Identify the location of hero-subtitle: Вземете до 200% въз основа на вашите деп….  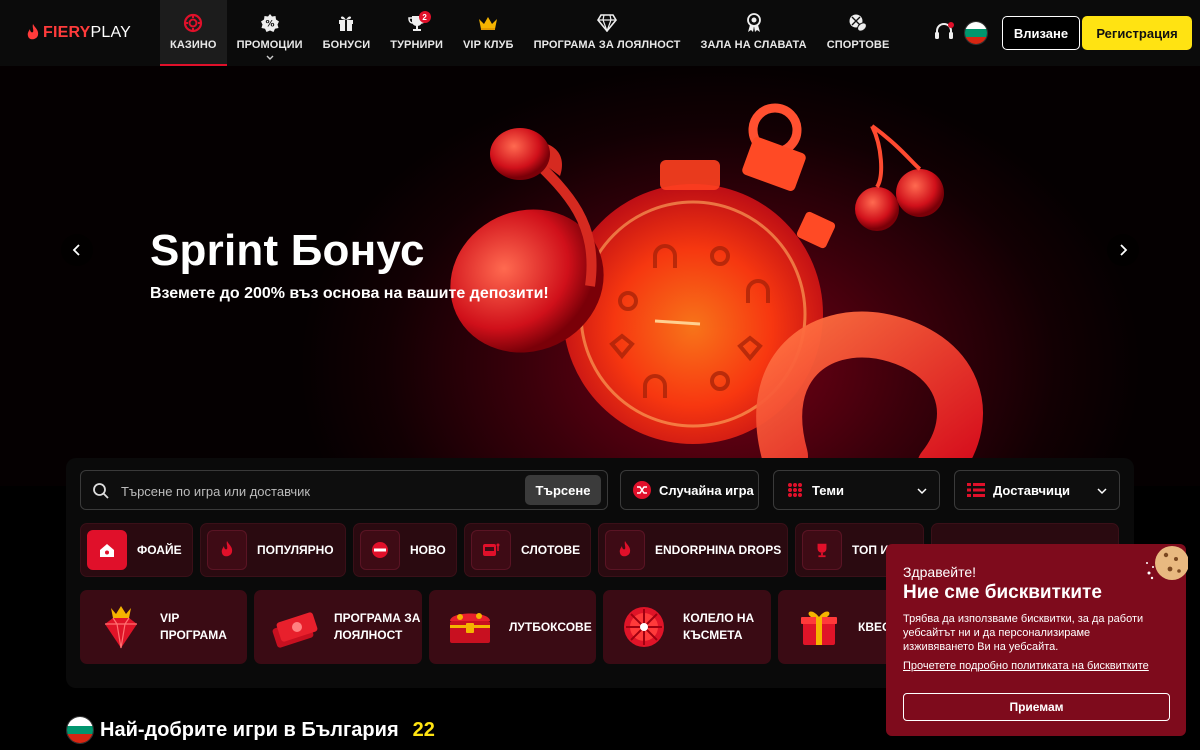
(349, 293).